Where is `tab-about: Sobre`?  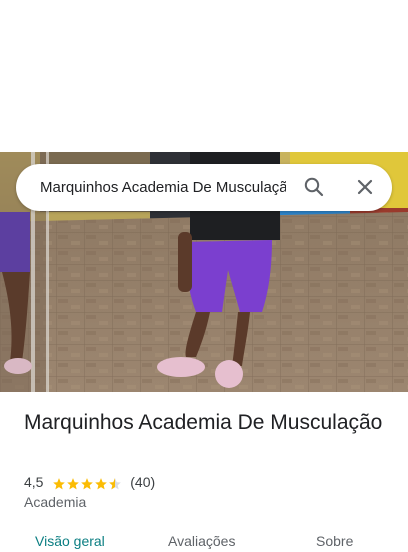 tab-about: Sobre is located at coordinates (334, 541).